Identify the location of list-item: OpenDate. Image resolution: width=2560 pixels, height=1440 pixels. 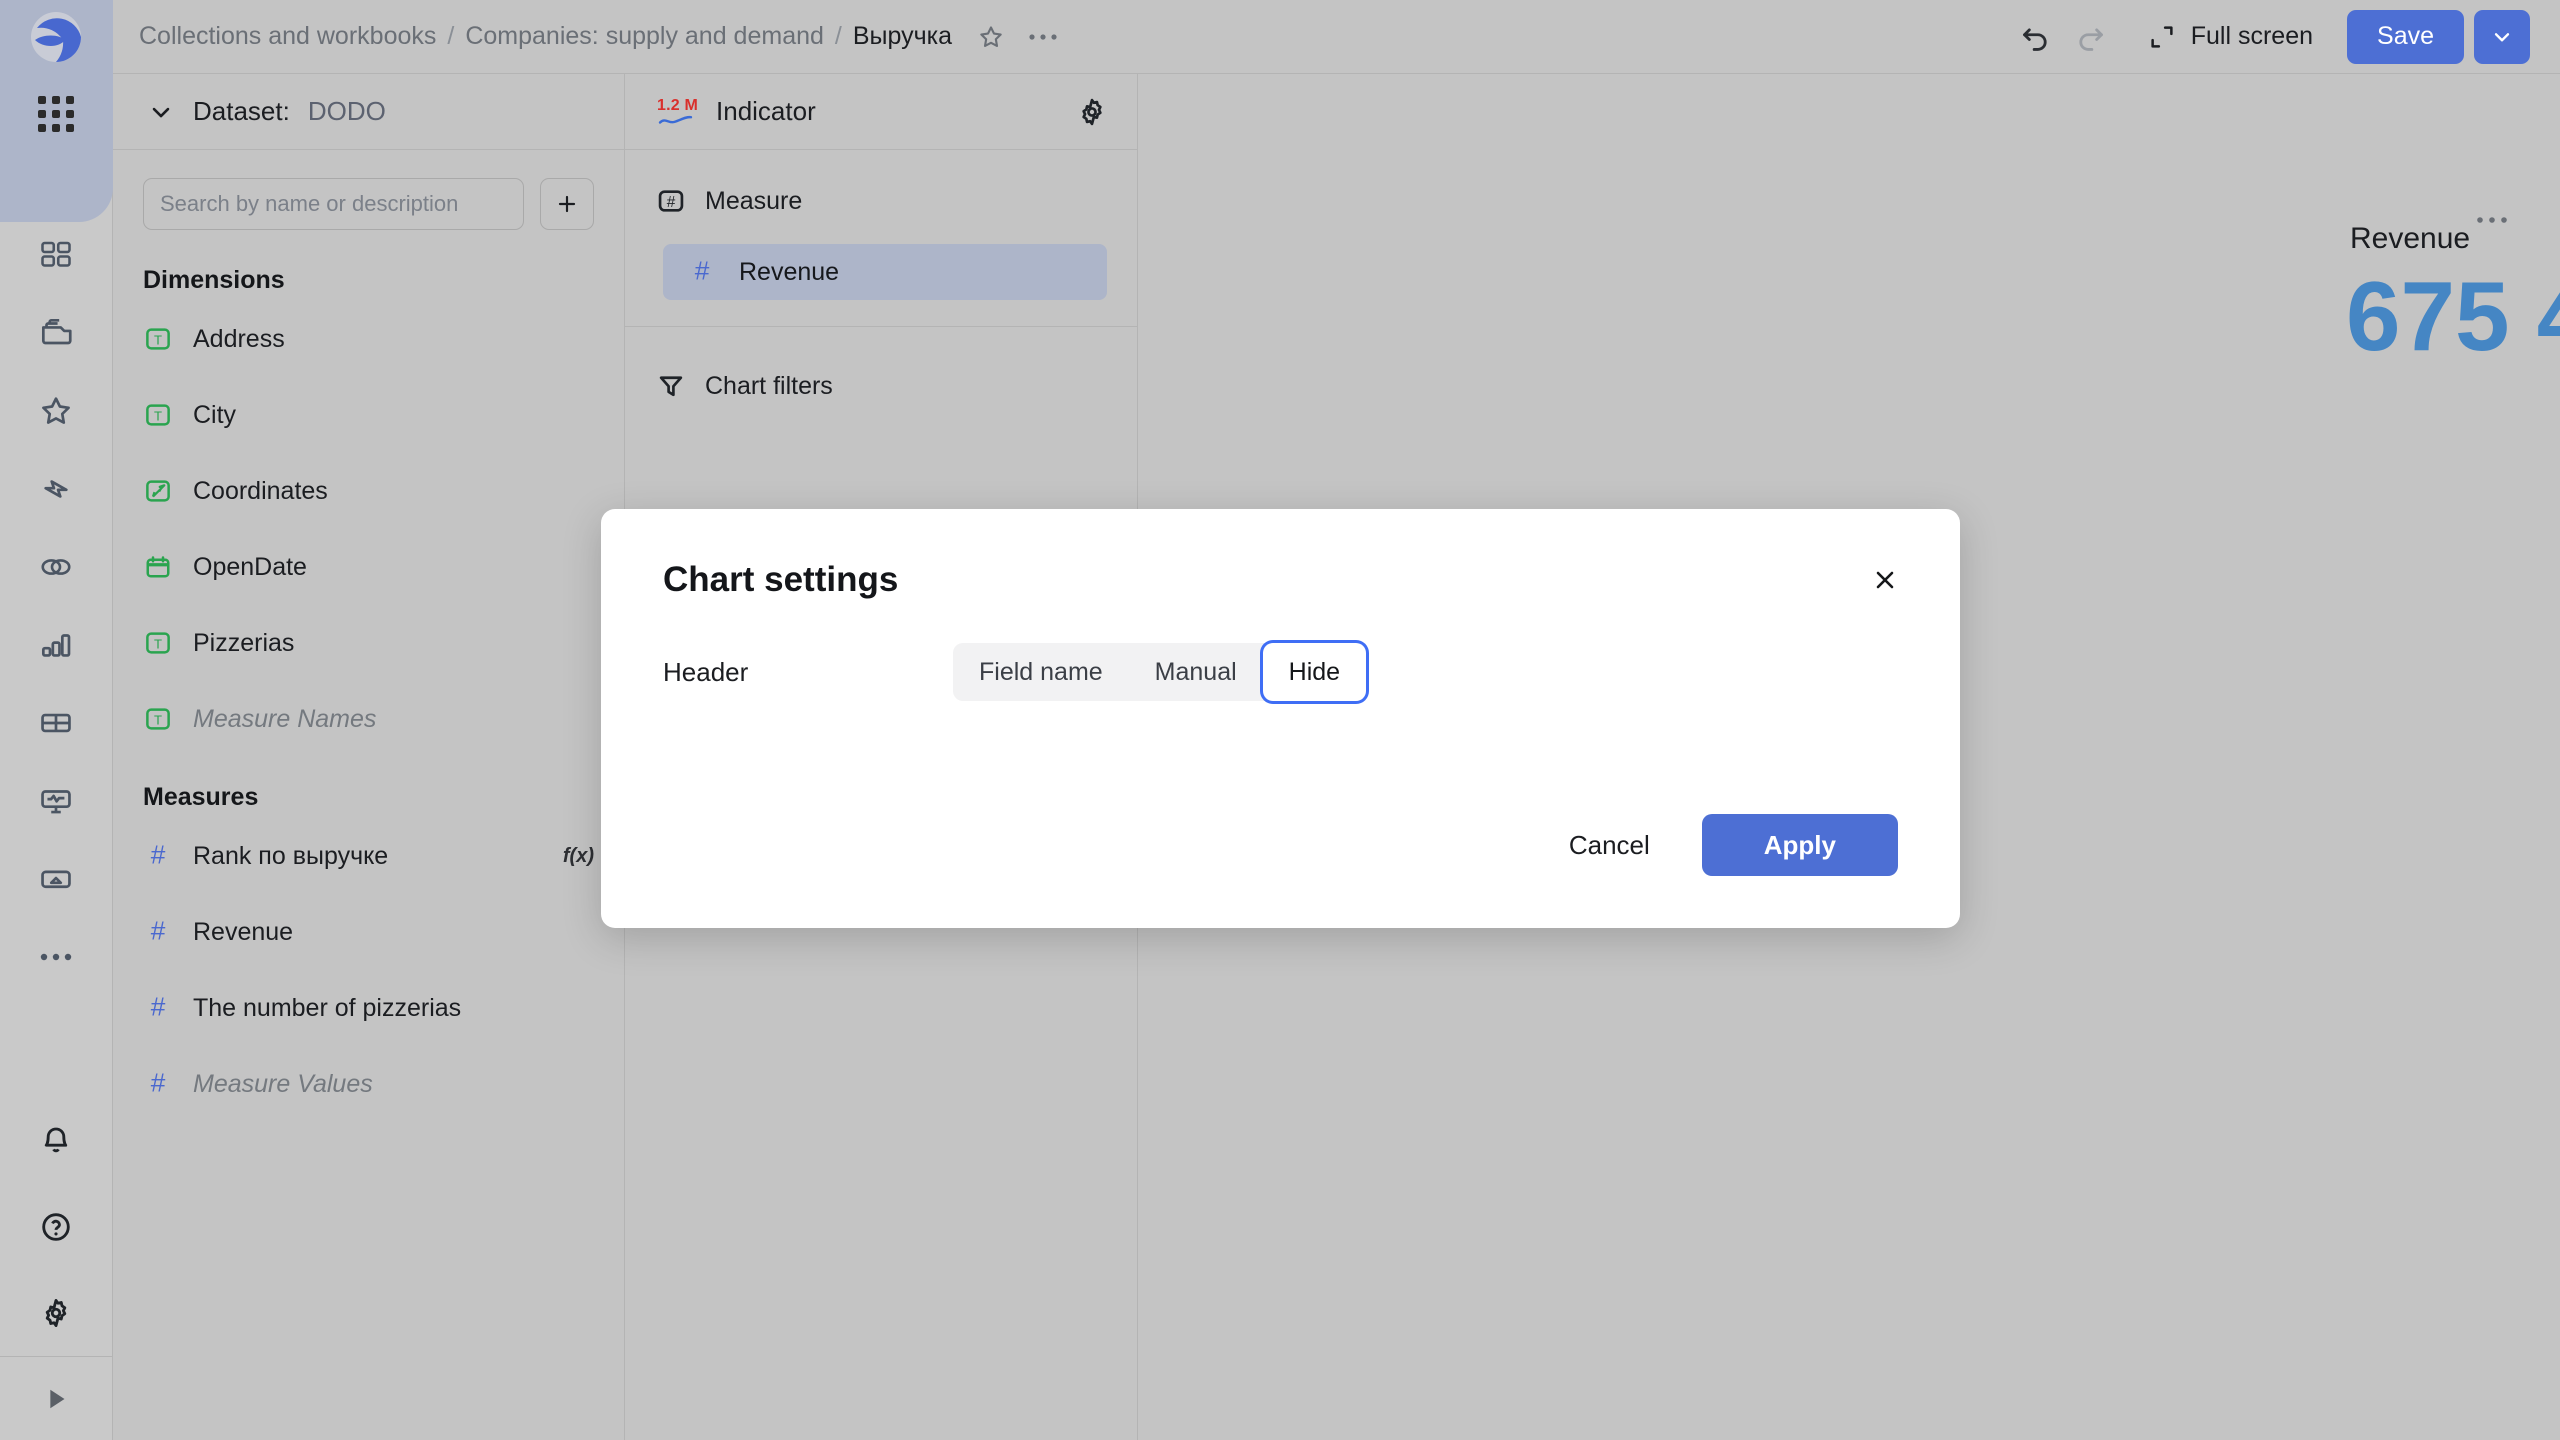
(368, 567).